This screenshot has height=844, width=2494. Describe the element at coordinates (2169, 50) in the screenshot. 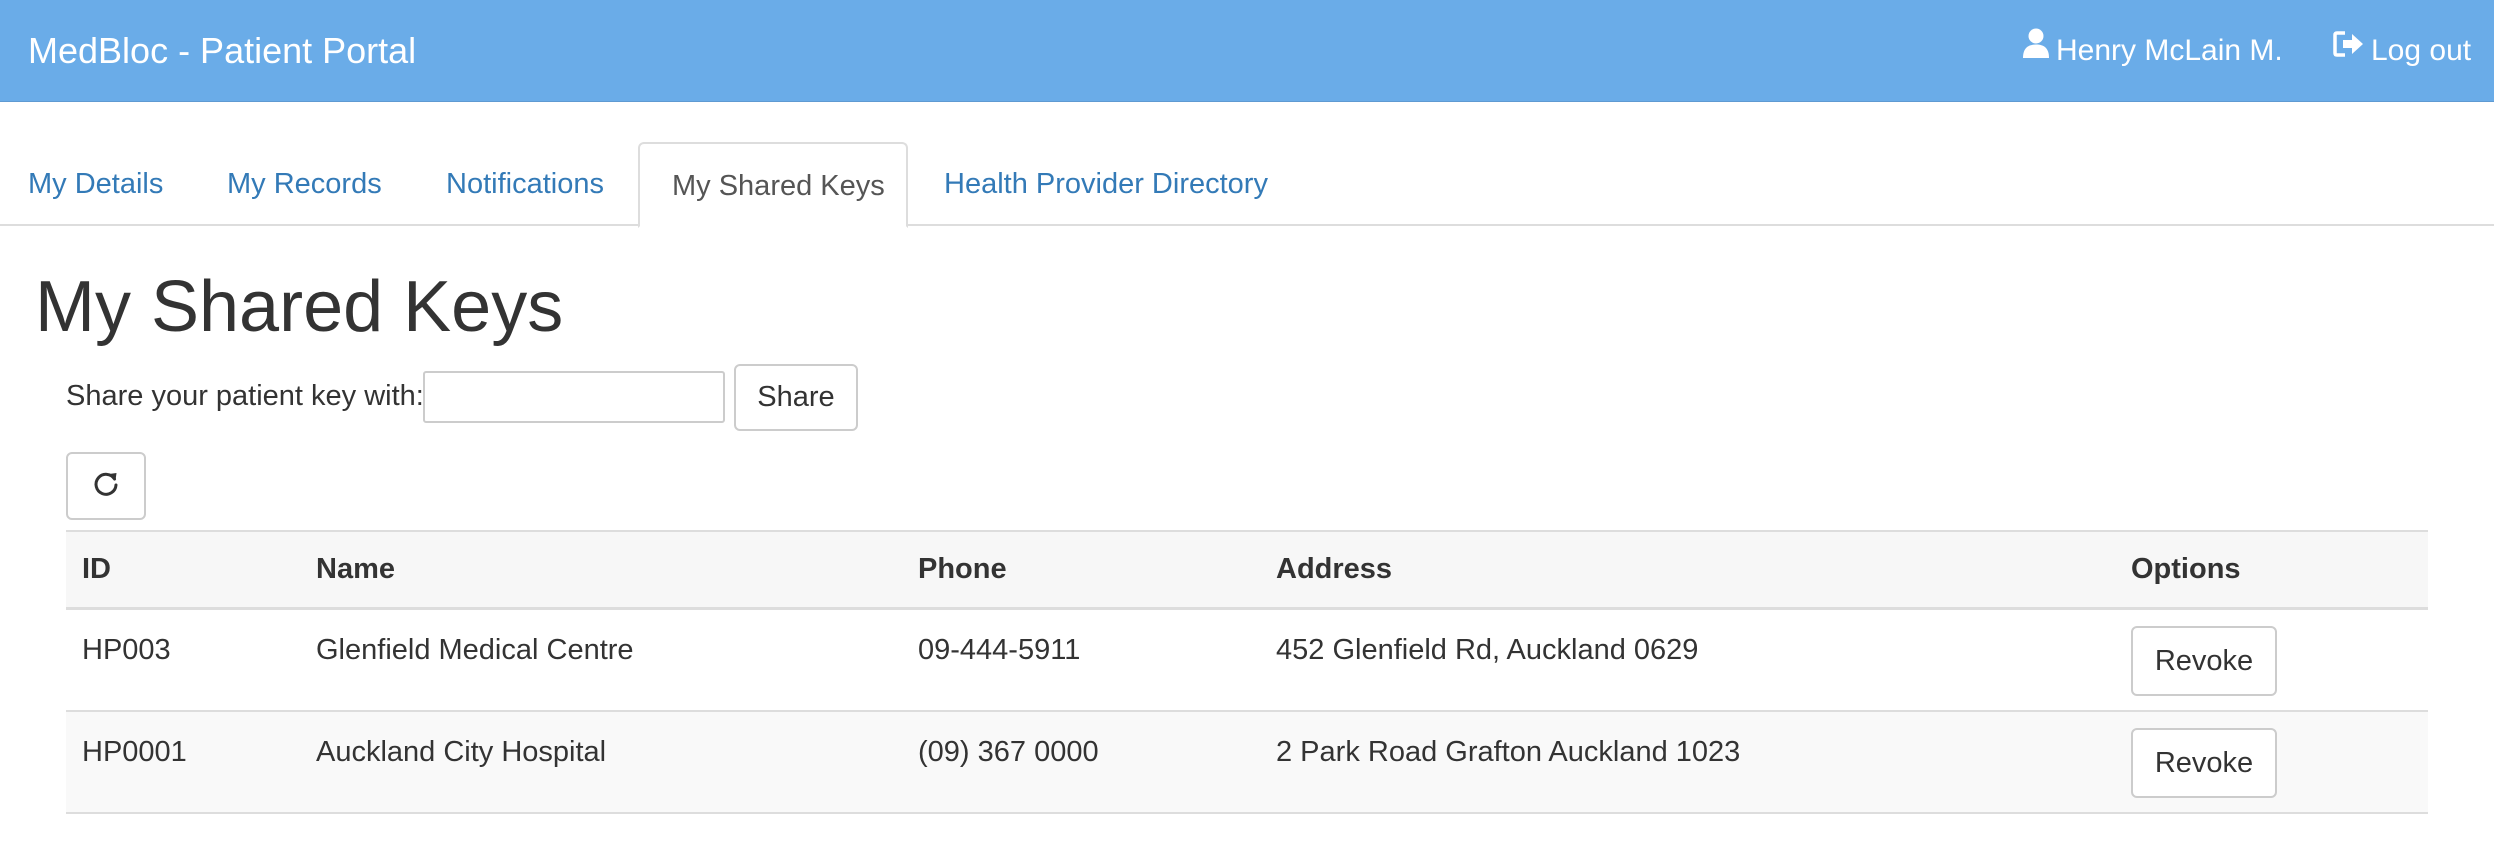

I see `user-name: Henry McLain M.` at that location.